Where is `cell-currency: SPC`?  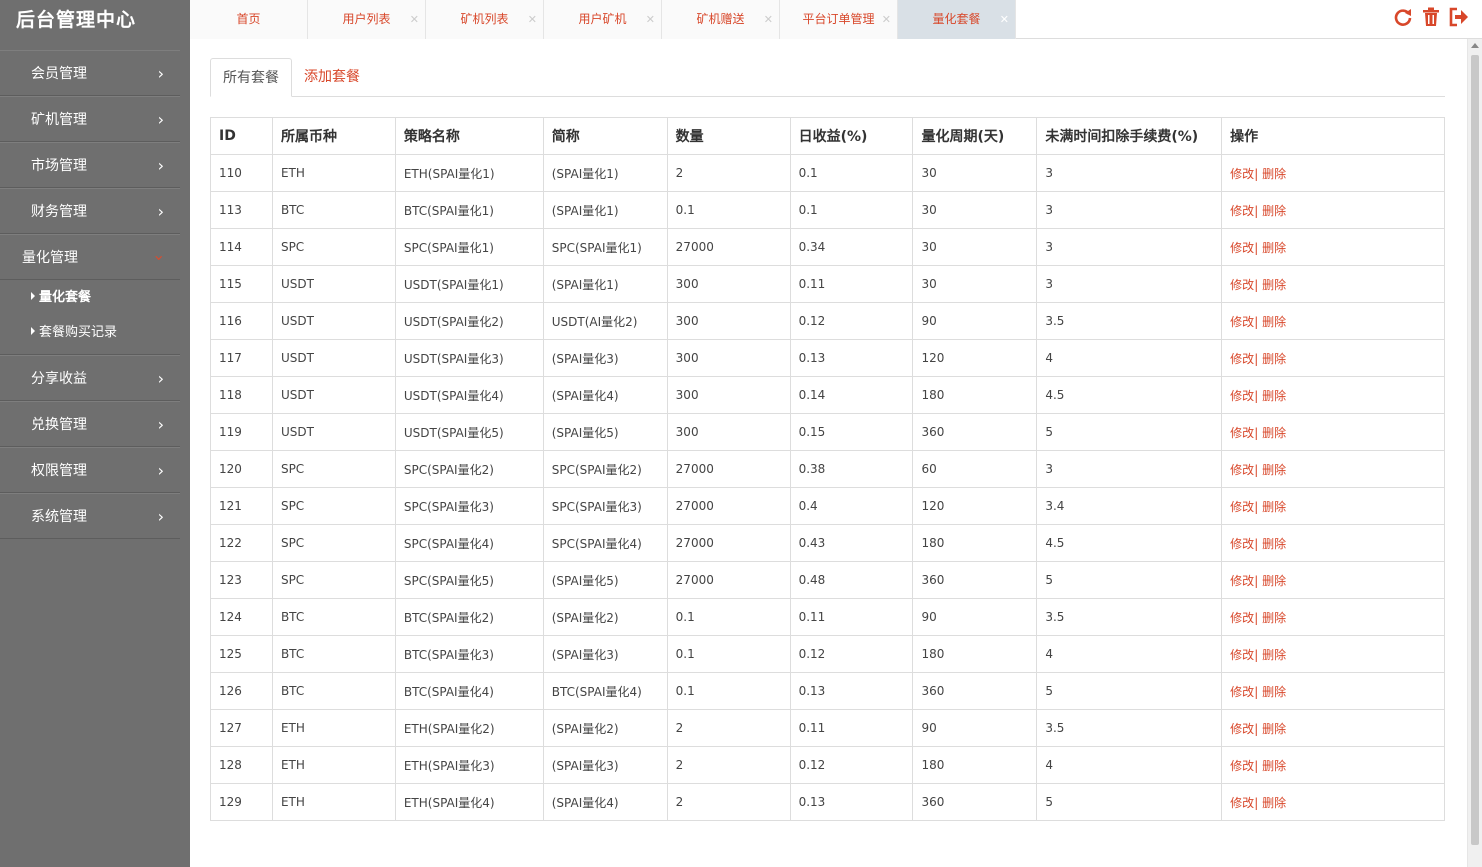 cell-currency: SPC is located at coordinates (333, 580).